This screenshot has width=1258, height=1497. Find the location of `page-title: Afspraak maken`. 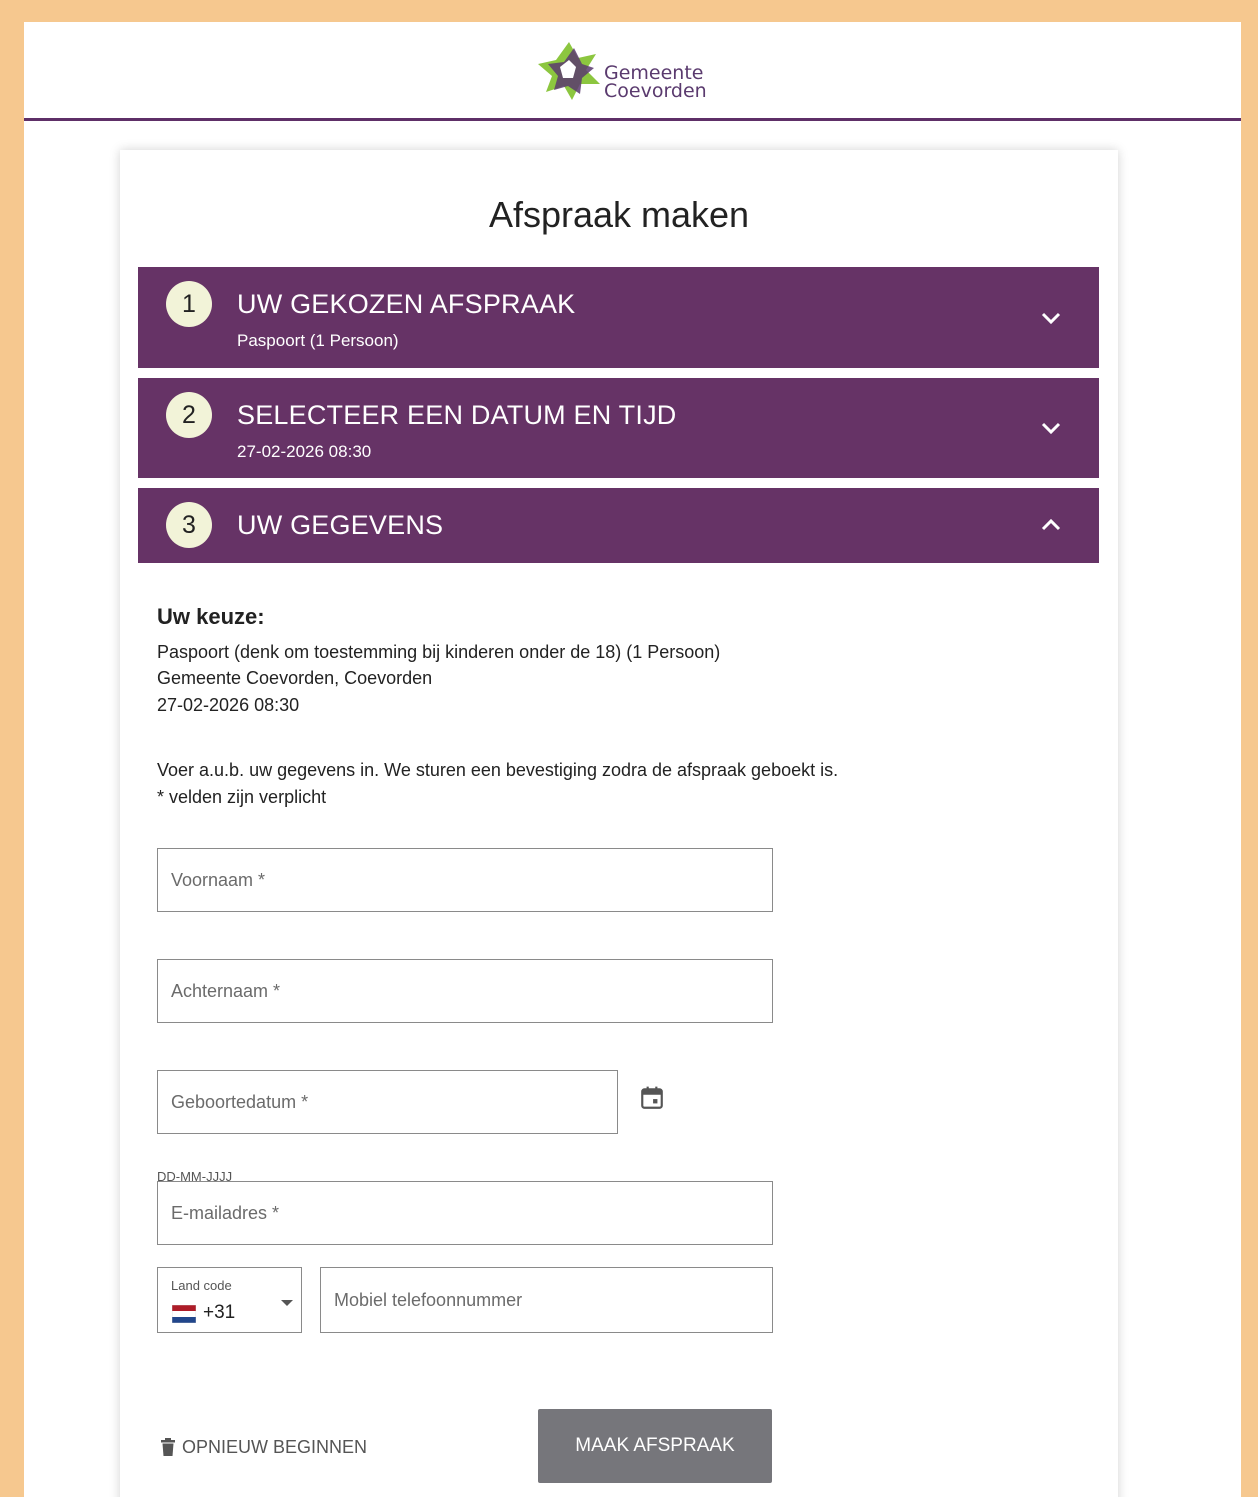

page-title: Afspraak maken is located at coordinates (619, 214).